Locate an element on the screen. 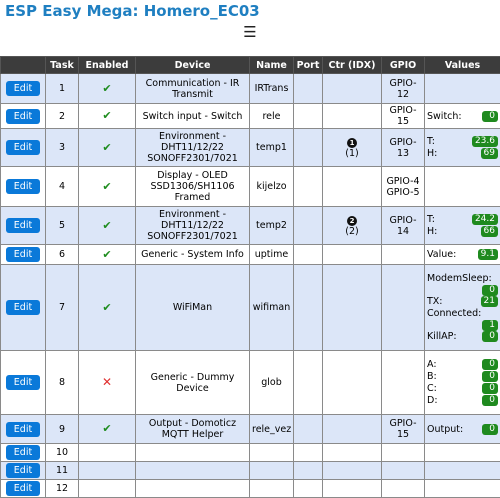 The image size is (500, 498). enabled-cell is located at coordinates (107, 489).